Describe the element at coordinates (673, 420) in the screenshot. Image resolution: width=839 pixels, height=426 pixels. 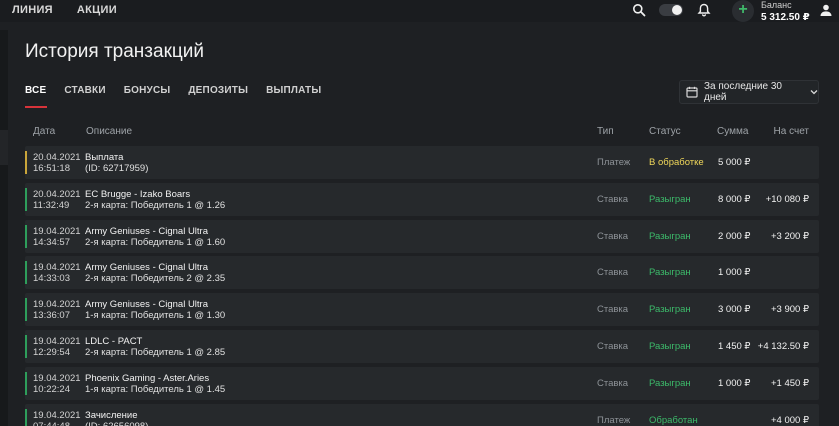
I see `status-badge: Обработан` at that location.